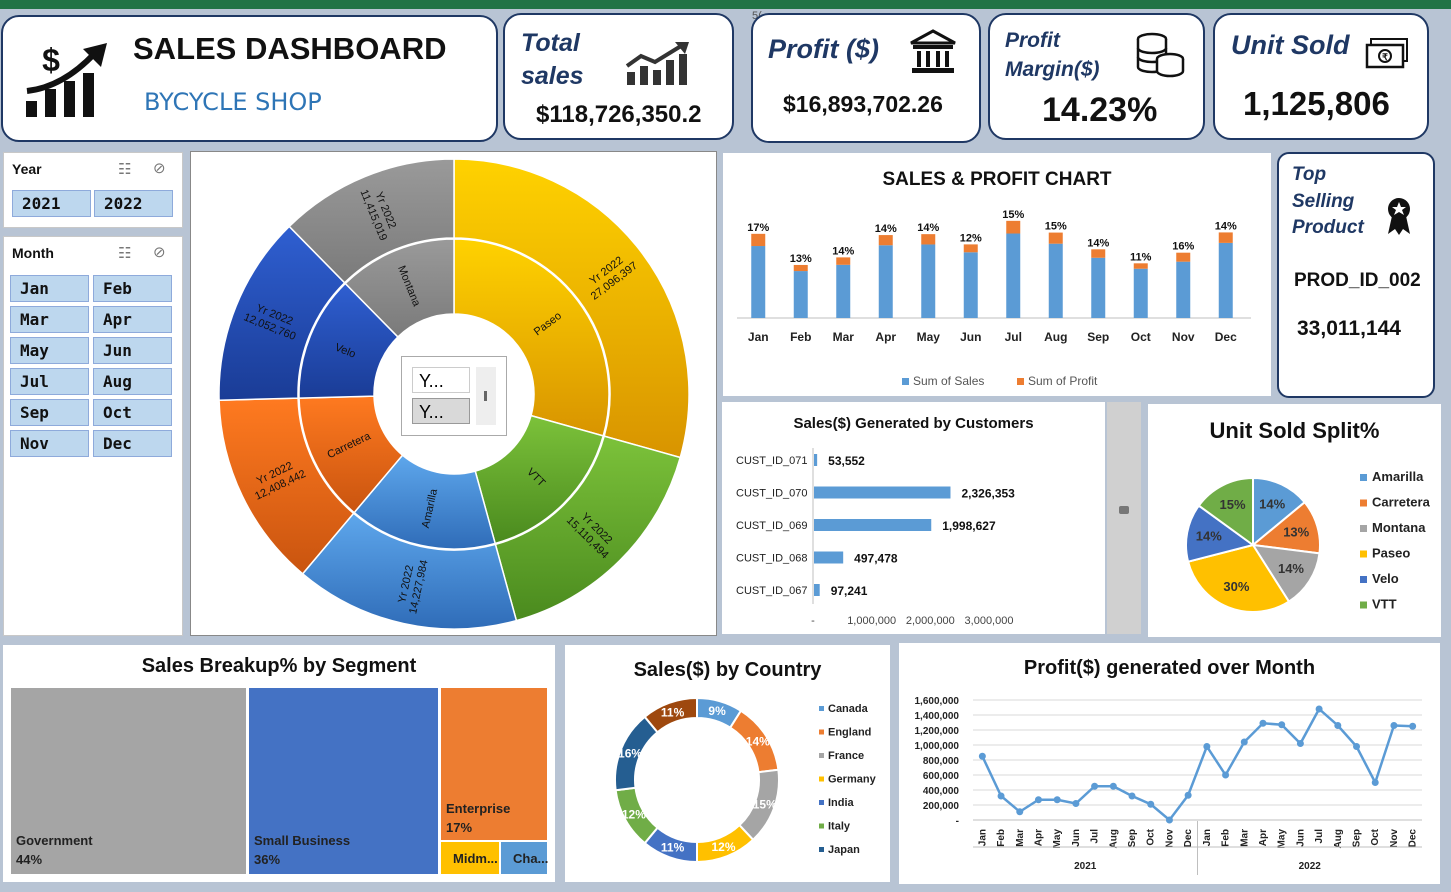 The height and width of the screenshot is (892, 1451). What do you see at coordinates (758, 741) in the screenshot?
I see `donut-data-label: 14%` at bounding box center [758, 741].